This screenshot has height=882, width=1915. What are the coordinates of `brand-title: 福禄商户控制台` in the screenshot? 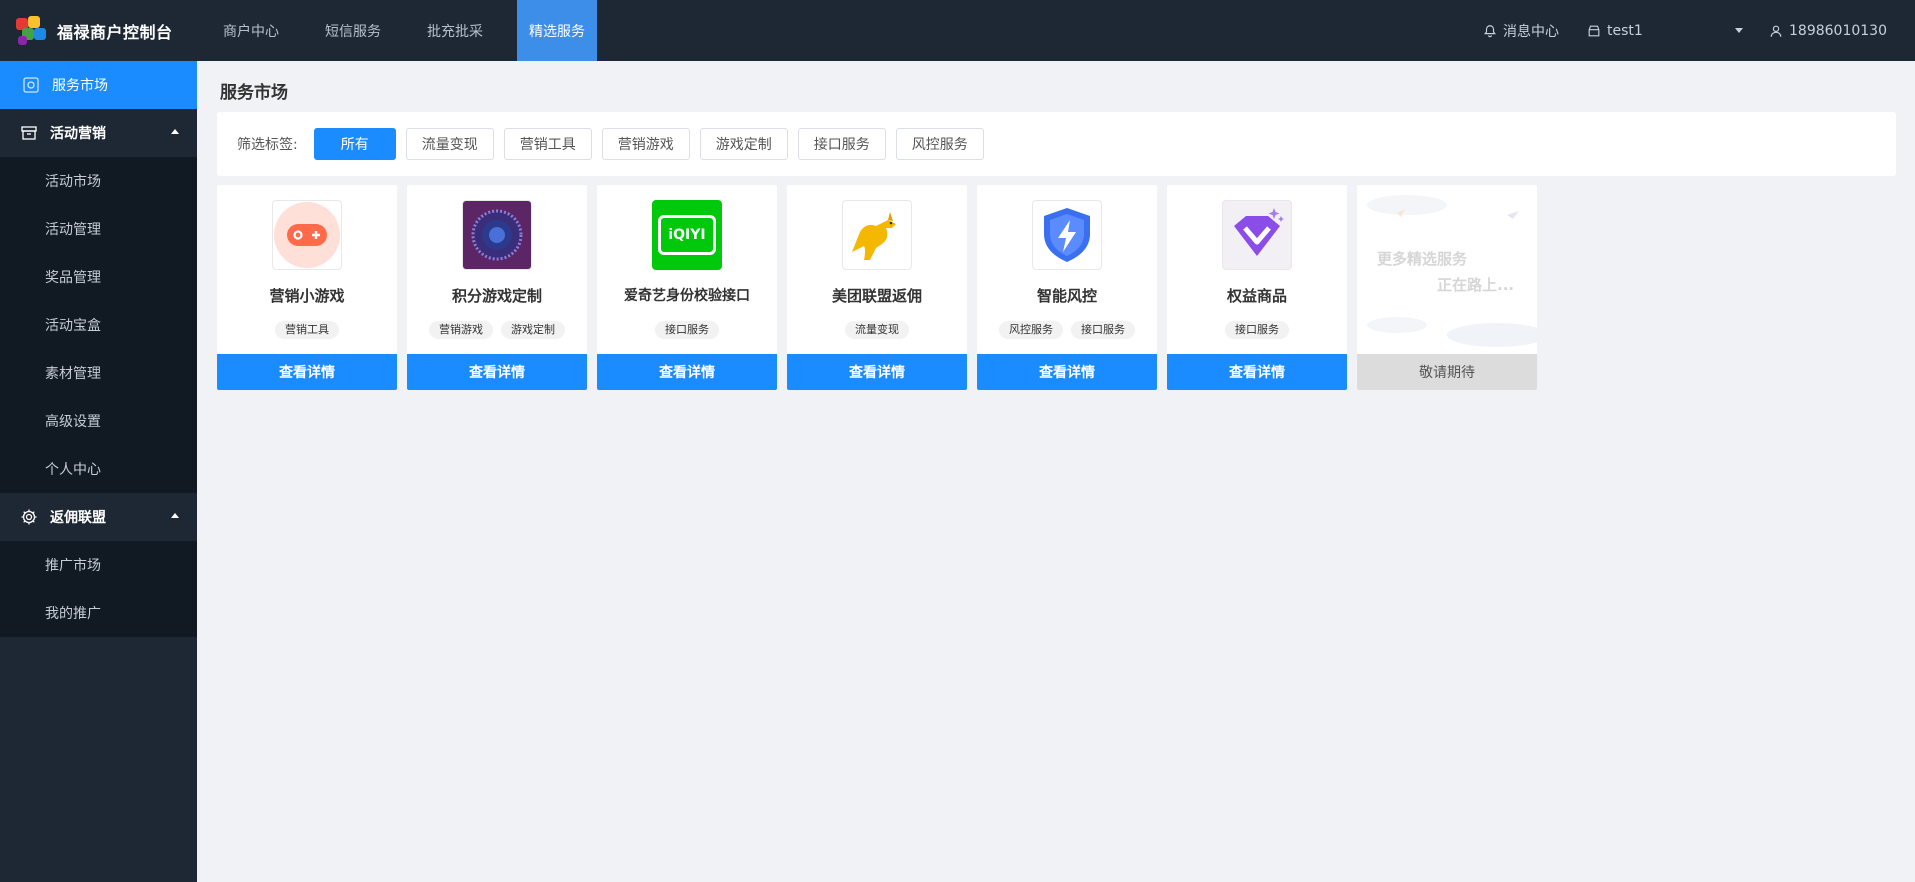 It's located at (115, 32).